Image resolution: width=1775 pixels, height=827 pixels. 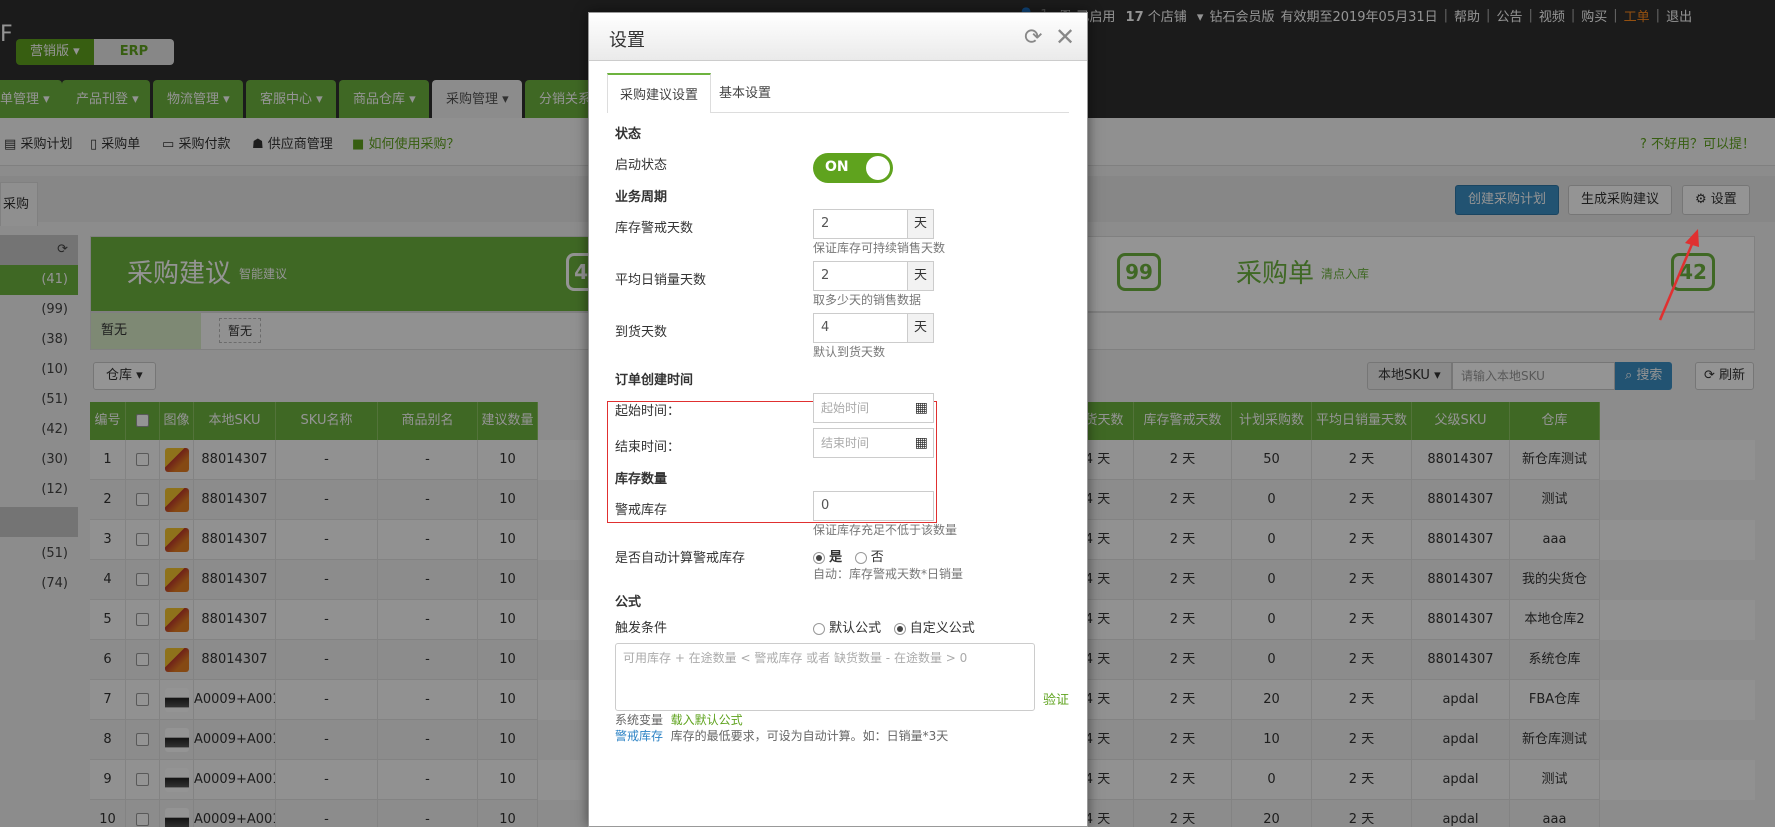 I want to click on trigger-label: 触发条件, so click(x=641, y=628).